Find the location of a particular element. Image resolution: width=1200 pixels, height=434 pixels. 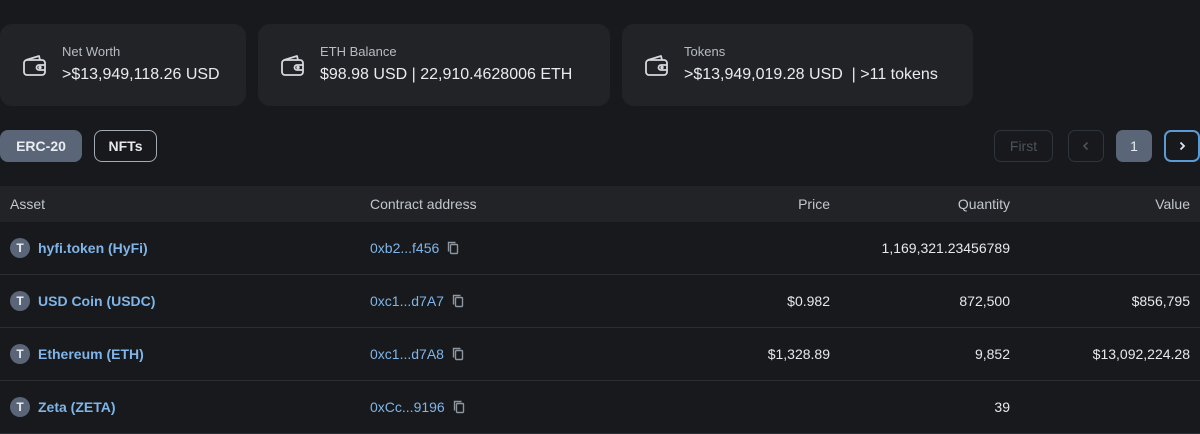

next-page-button is located at coordinates (1182, 146).